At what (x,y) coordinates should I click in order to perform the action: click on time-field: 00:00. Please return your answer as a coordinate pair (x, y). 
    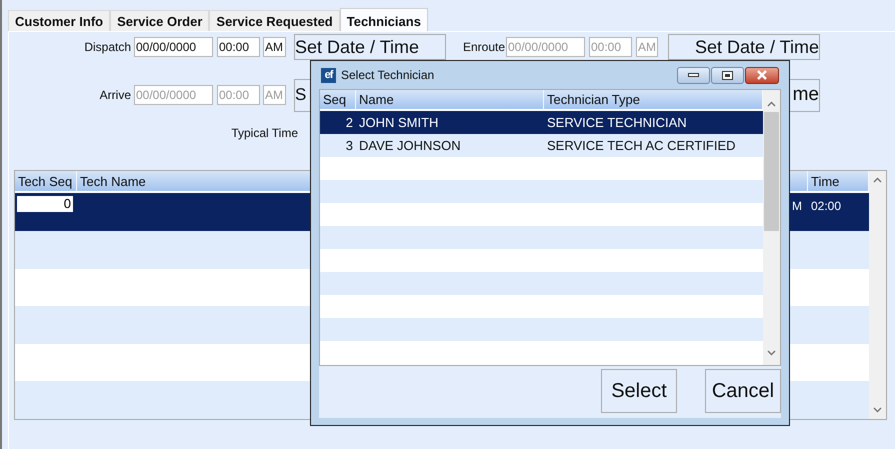
    Looking at the image, I should click on (238, 47).